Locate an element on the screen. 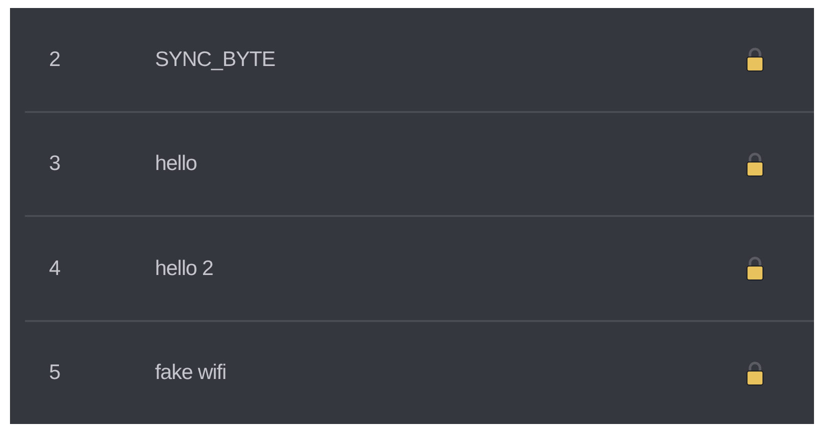 This screenshot has height=426, width=826. network-number: 4 is located at coordinates (55, 269).